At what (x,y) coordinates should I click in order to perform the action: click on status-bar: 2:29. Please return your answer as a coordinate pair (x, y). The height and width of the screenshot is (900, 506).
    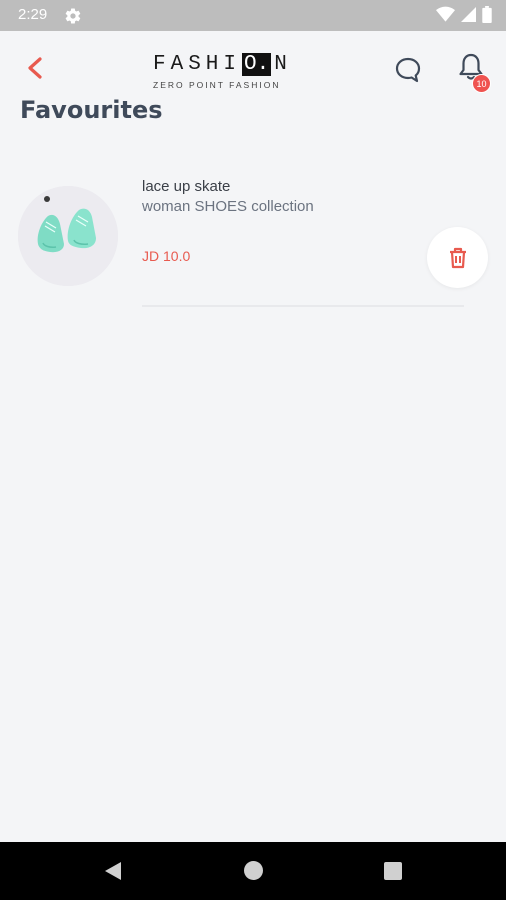
    Looking at the image, I should click on (253, 15).